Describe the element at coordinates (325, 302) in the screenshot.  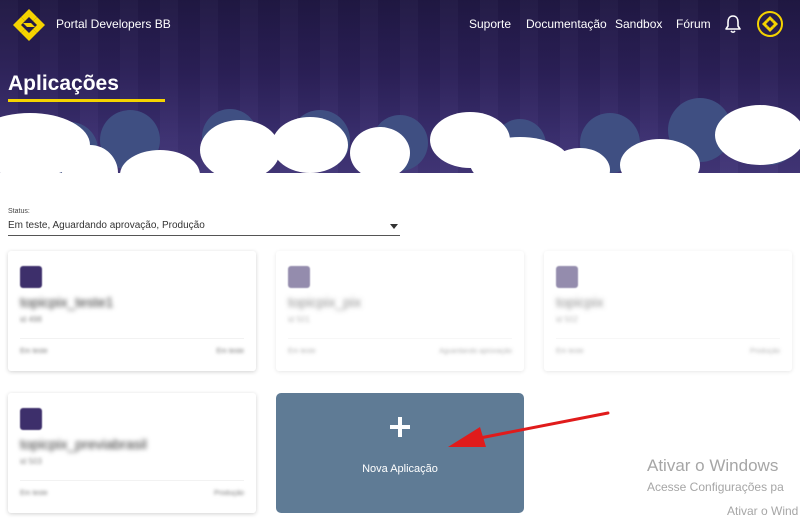
I see `app-name: topicpix_pix` at that location.